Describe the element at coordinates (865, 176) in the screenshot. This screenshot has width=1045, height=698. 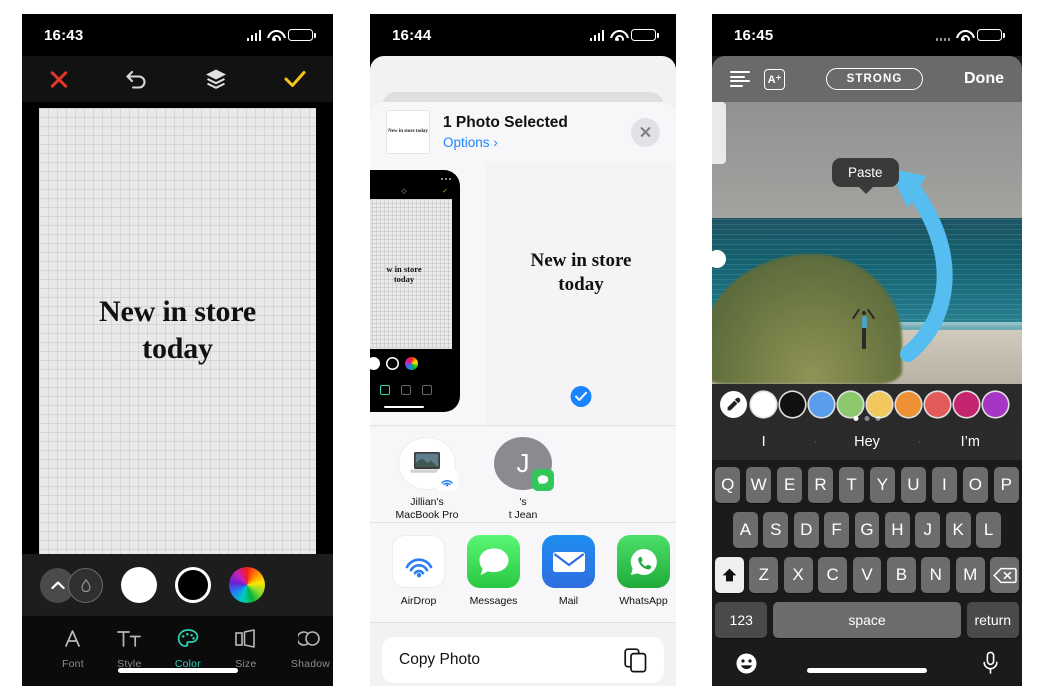
I see `paste-tooltip: Paste` at that location.